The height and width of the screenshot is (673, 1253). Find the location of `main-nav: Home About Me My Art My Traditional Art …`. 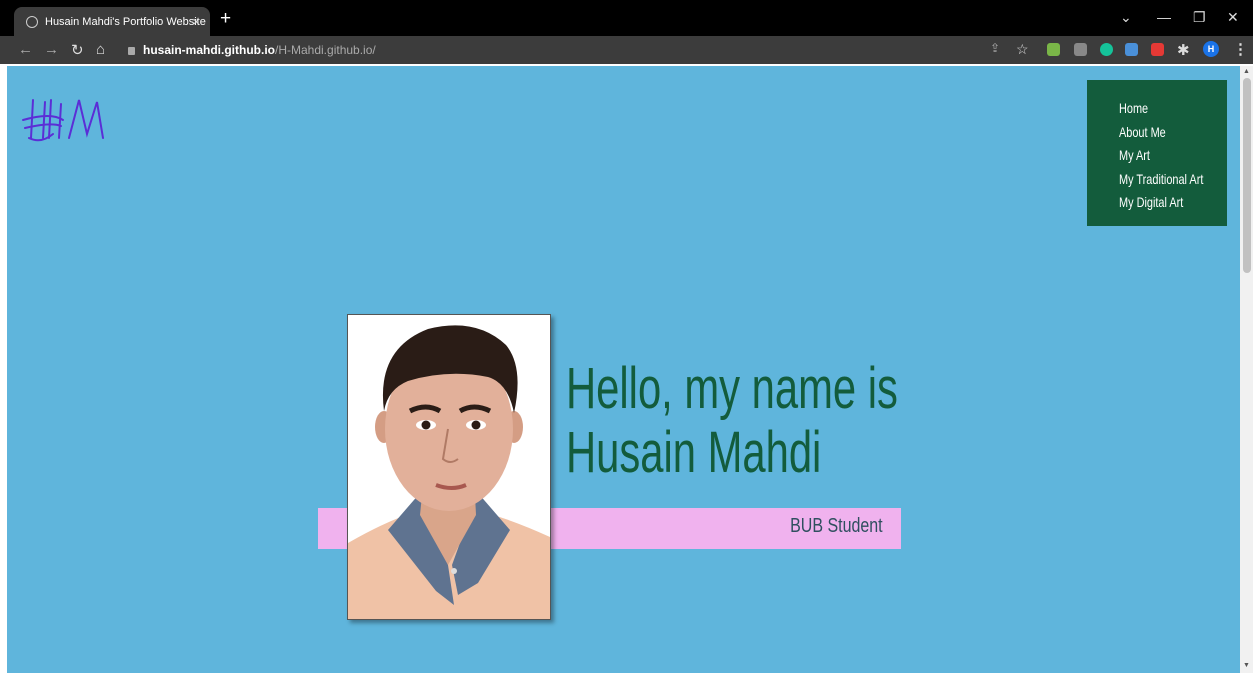

main-nav: Home About Me My Art My Traditional Art … is located at coordinates (1157, 153).